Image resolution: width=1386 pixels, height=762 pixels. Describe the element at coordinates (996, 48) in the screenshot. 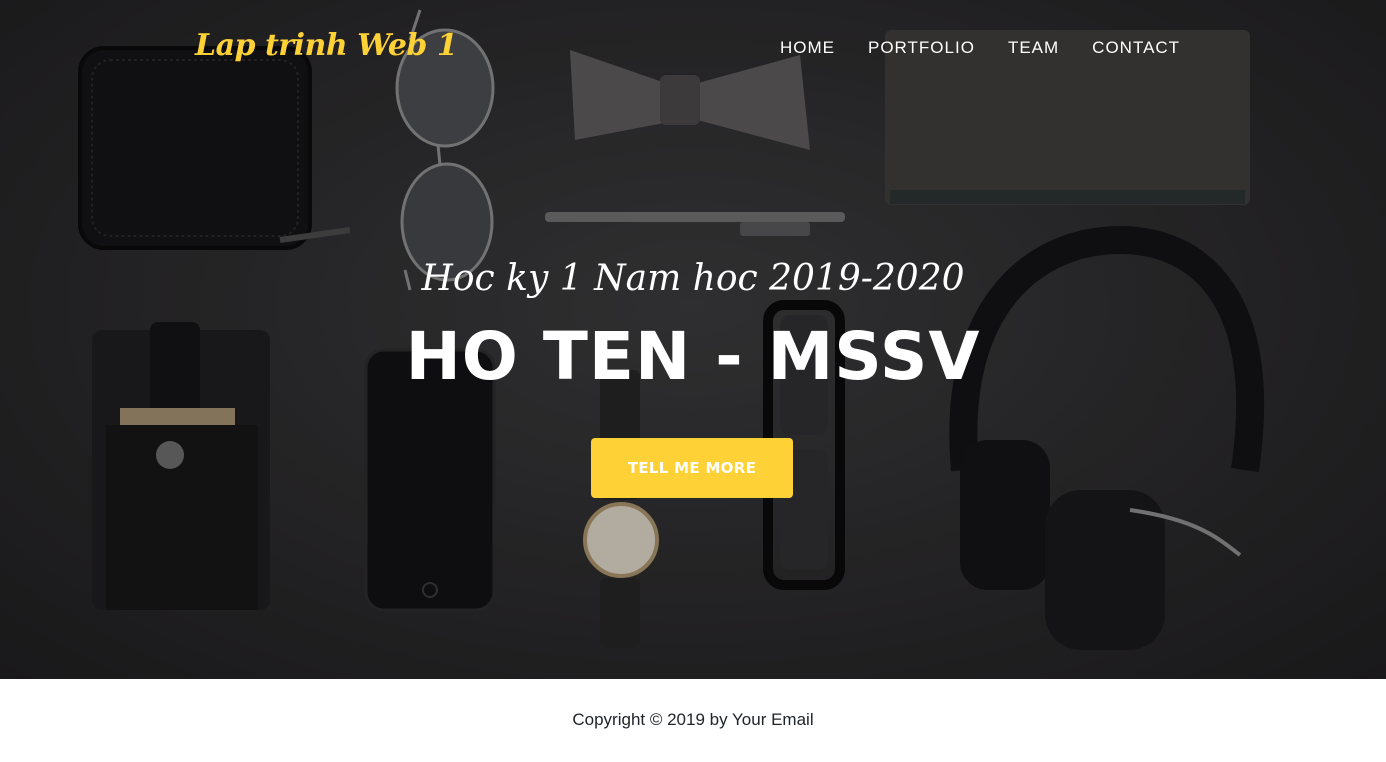

I see `nav-menu: HOME PORTFOLIO TEAM CONTACT` at that location.